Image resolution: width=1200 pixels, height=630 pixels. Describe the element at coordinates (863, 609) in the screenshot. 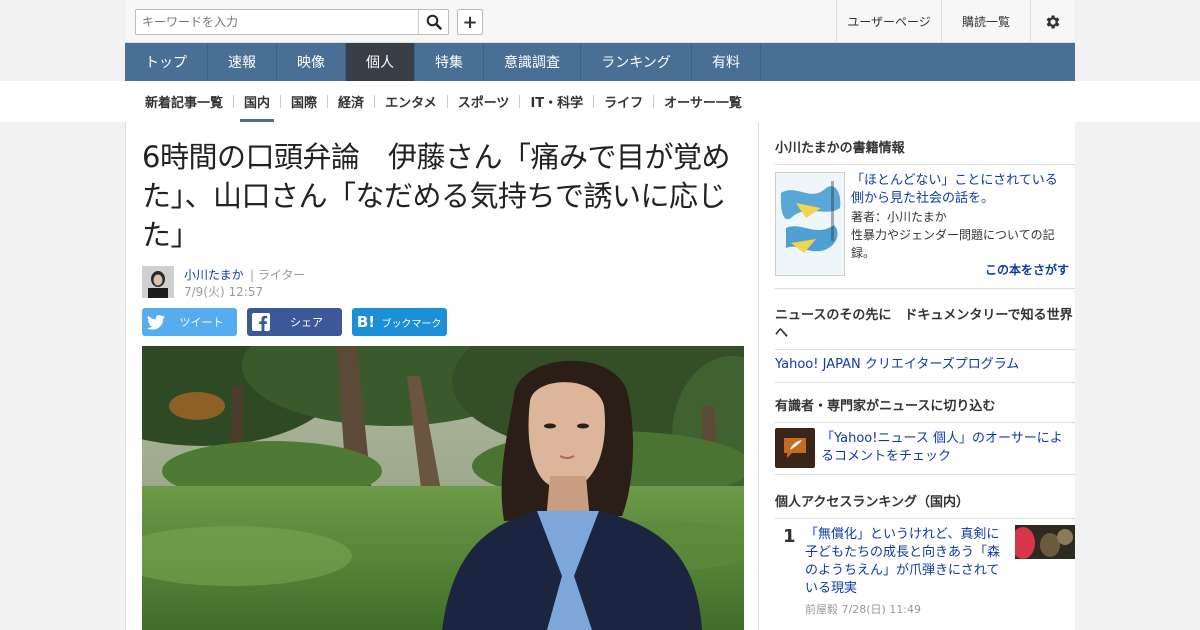

I see `rank-1-meta: 前屋毅 7/28(日) 11:49` at that location.